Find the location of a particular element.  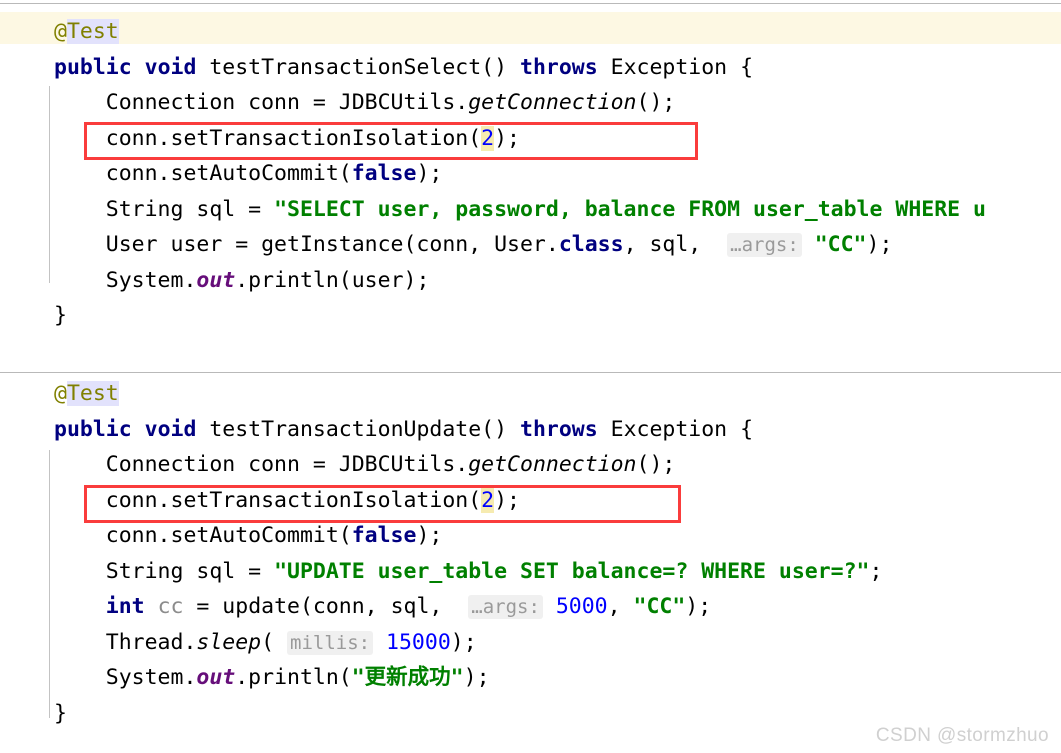

indent-guide-block1 is located at coordinates (49, 184).